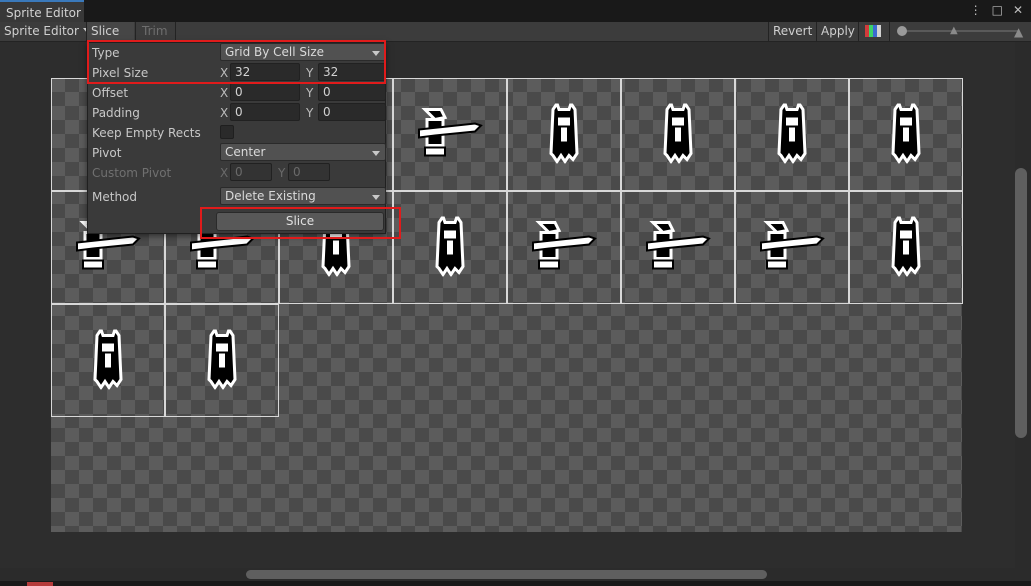 This screenshot has width=1031, height=586. Describe the element at coordinates (352, 72) in the screenshot. I see `pixel-size-y-input: 32` at that location.